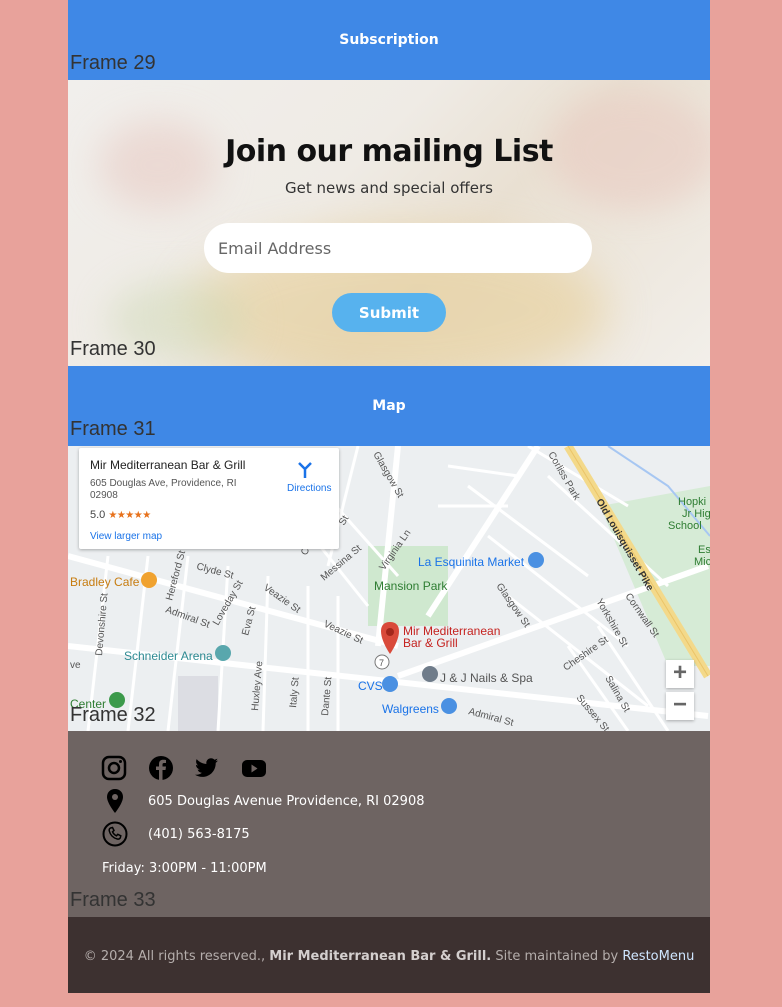  I want to click on directions-link: Directions, so click(309, 488).